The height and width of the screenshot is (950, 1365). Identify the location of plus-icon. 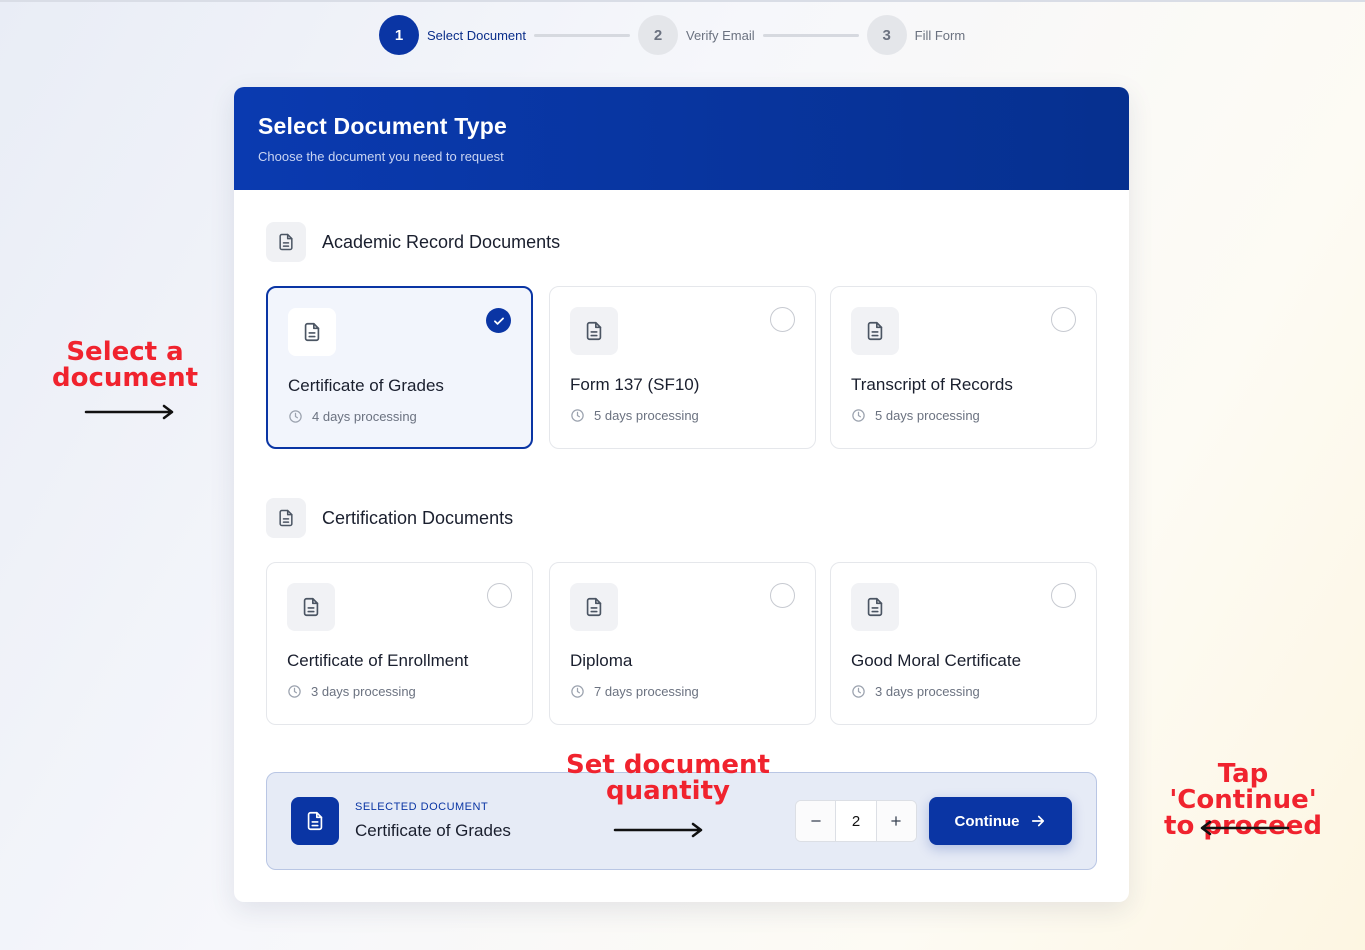
(896, 821).